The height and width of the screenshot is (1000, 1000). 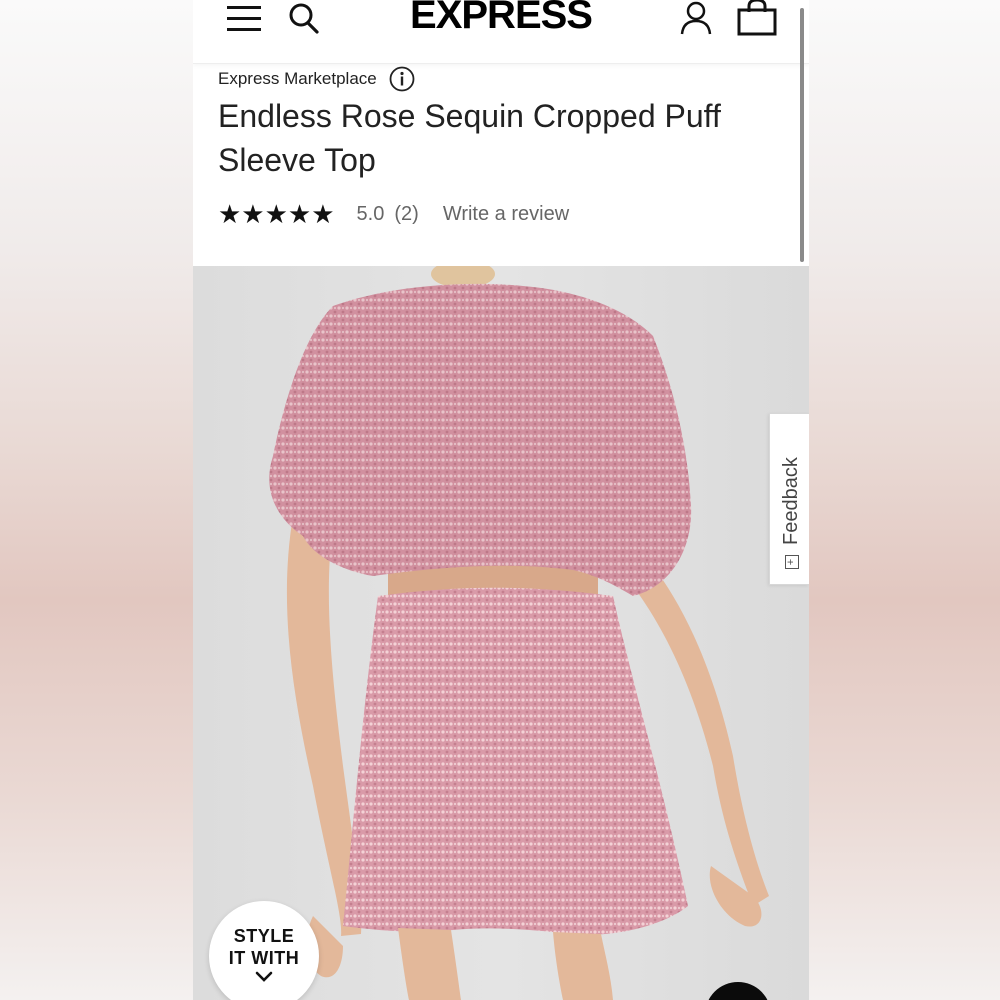 What do you see at coordinates (696, 18) in the screenshot?
I see `account-icon` at bounding box center [696, 18].